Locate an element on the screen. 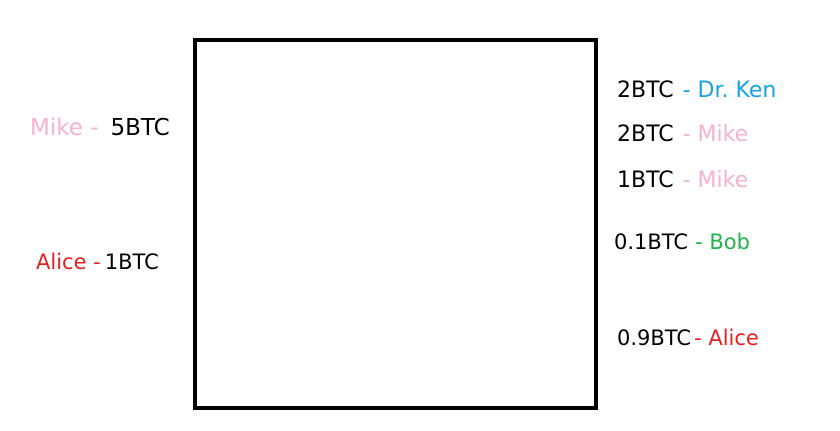 The image size is (840, 431). output-drken-2btc: 2BTC - Dr. Ken is located at coordinates (696, 91).